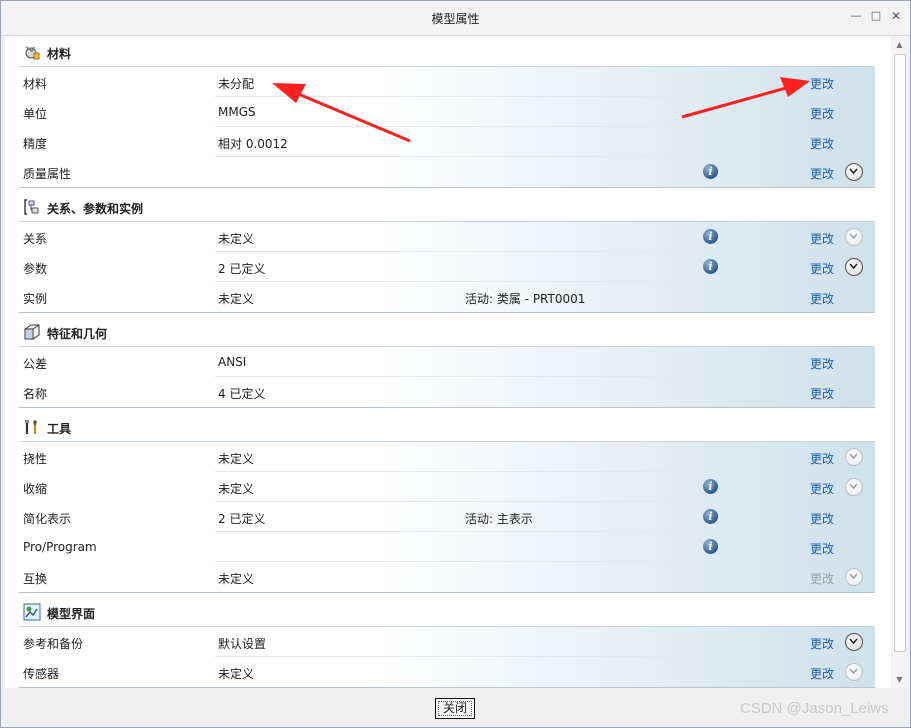 Image resolution: width=911 pixels, height=728 pixels. What do you see at coordinates (31, 427) in the screenshot?
I see `tools-icon` at bounding box center [31, 427].